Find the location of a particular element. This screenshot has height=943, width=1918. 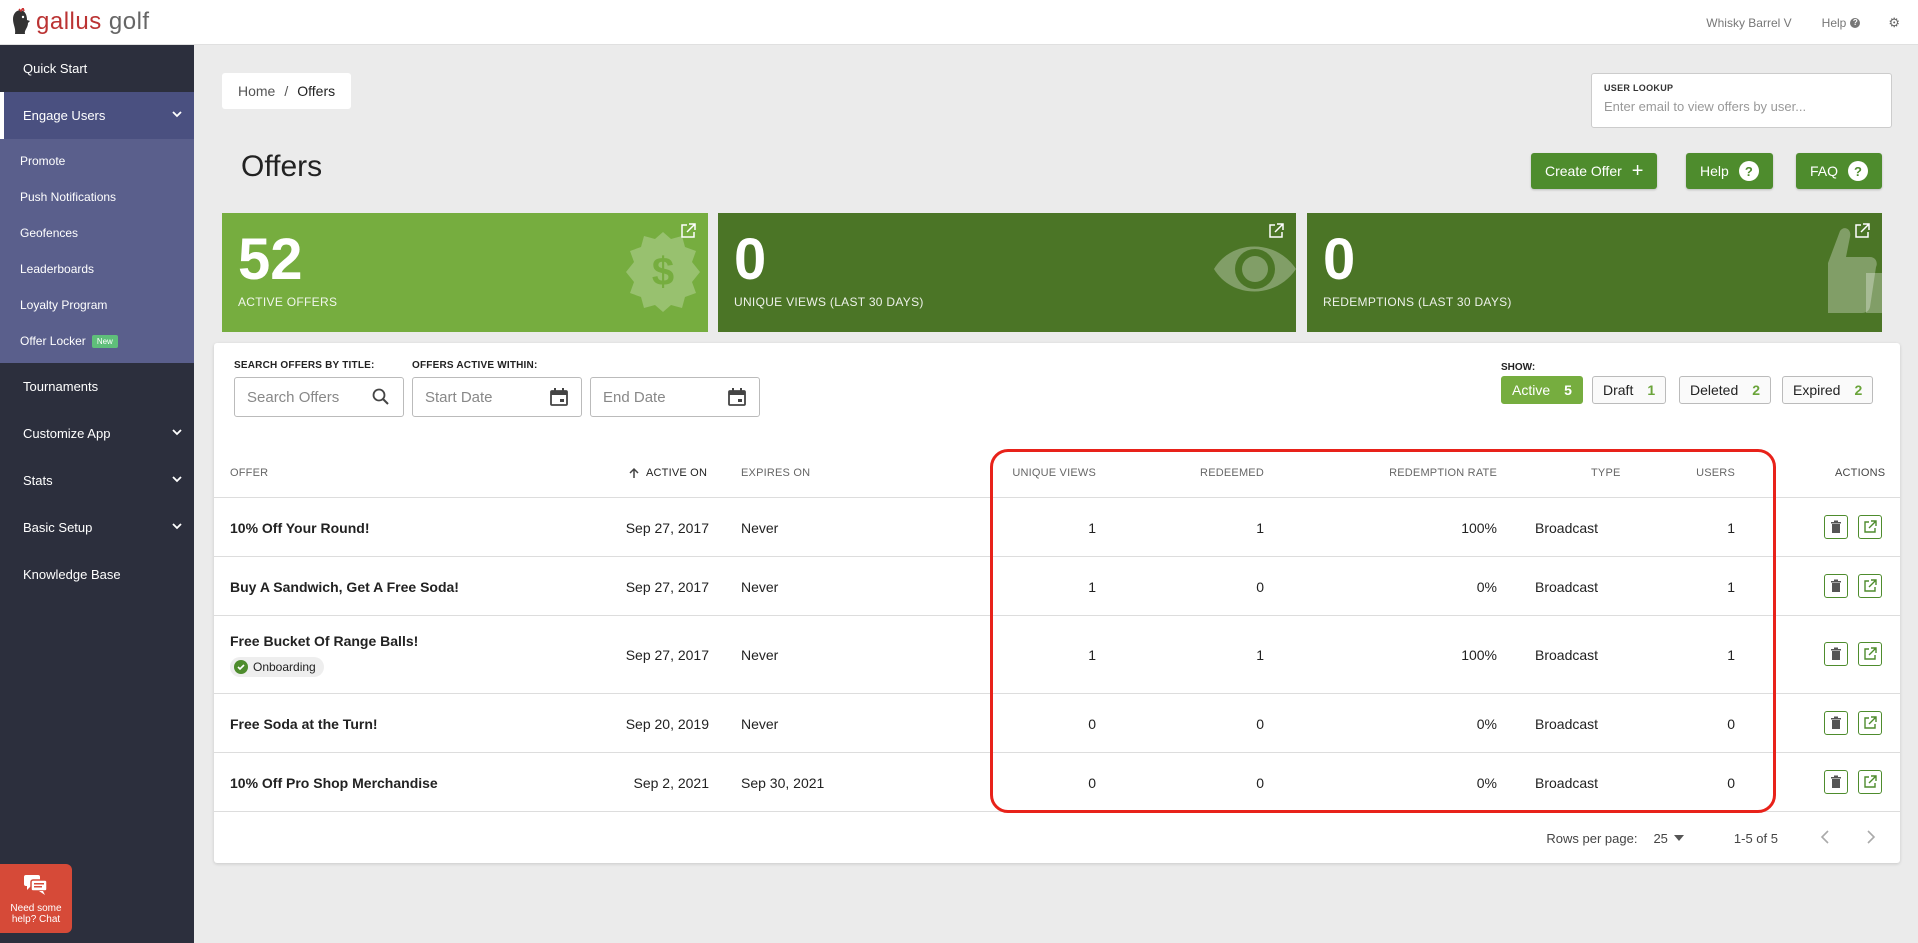

sidebar-subitem-offer-locker: Offer Locker New is located at coordinates (97, 341).